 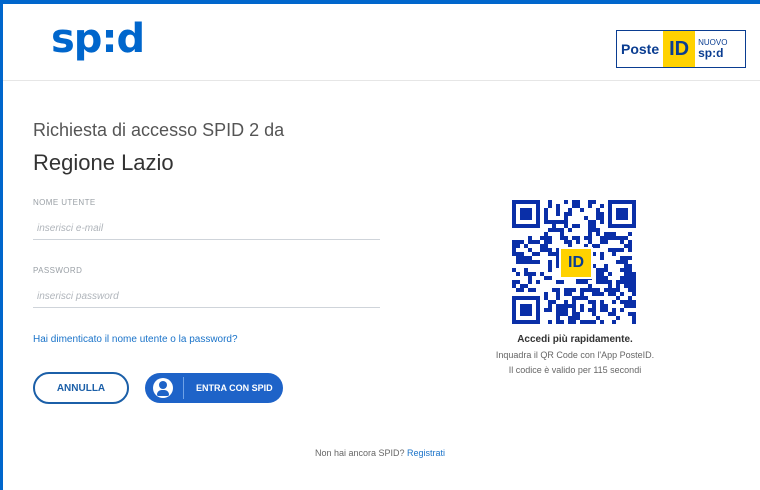 I want to click on spid-logo: sp:d, so click(x=98, y=39).